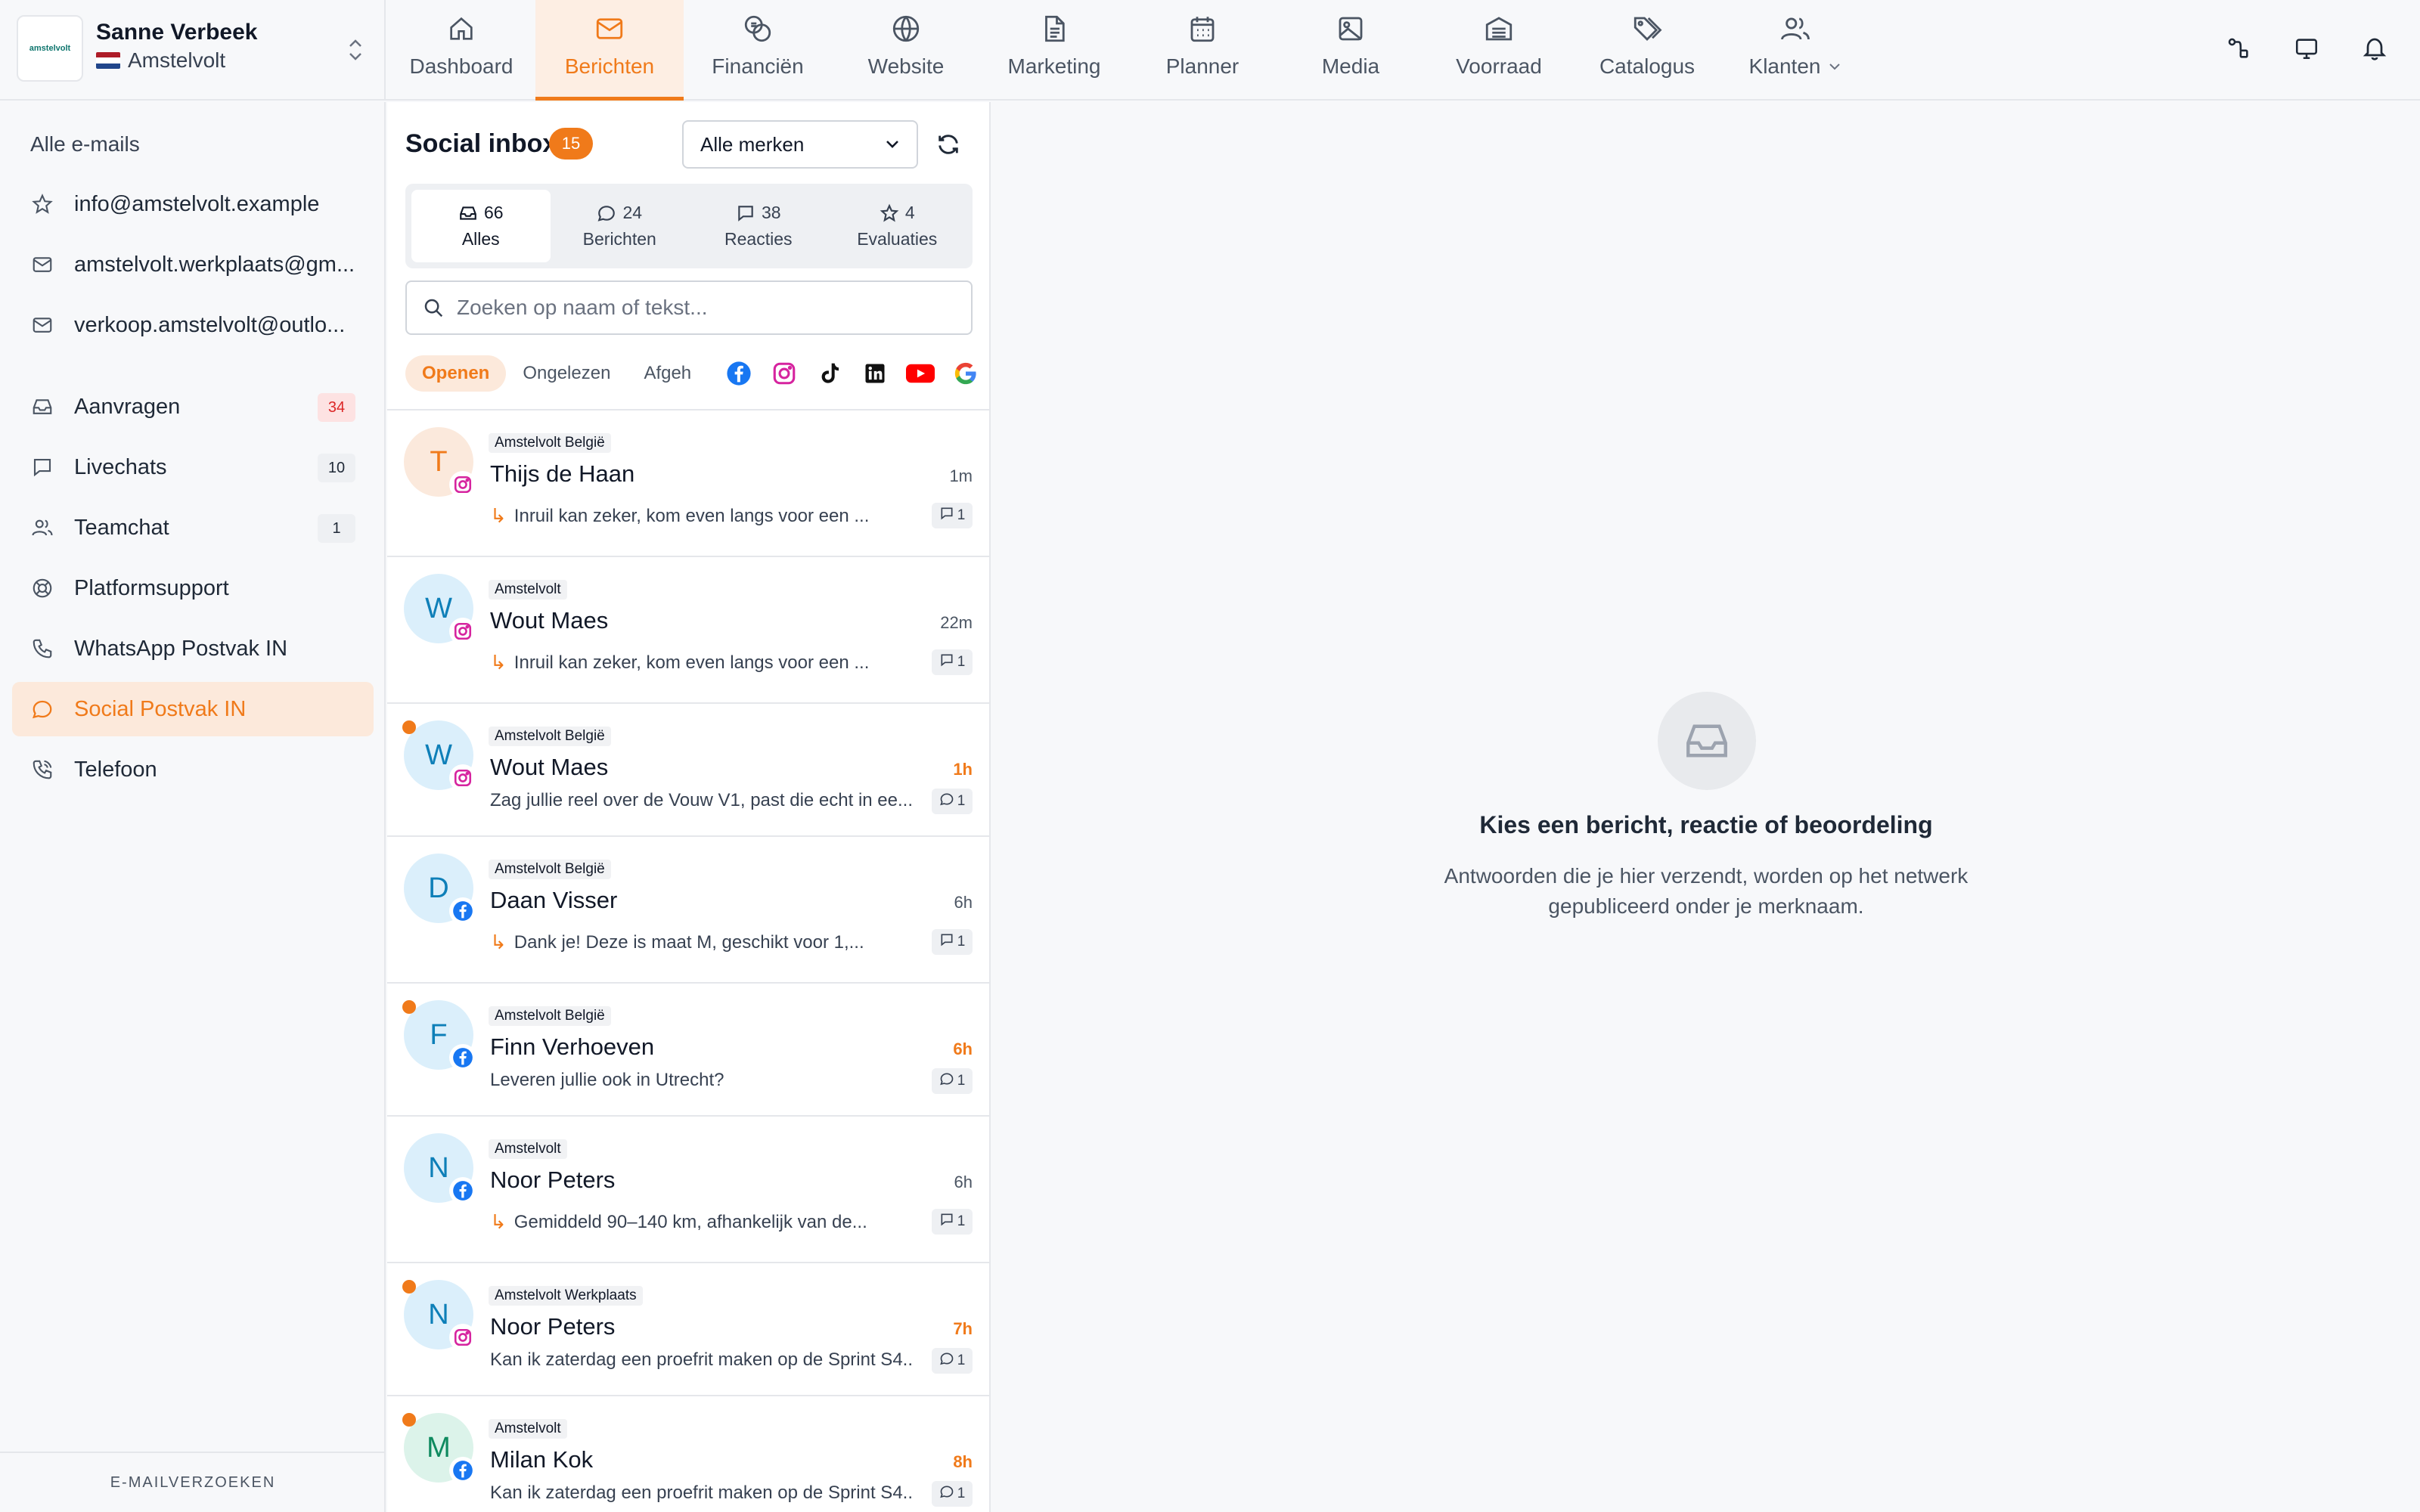 This screenshot has width=2420, height=1512. Describe the element at coordinates (481, 226) in the screenshot. I see `tab-all: 66 Alles` at that location.